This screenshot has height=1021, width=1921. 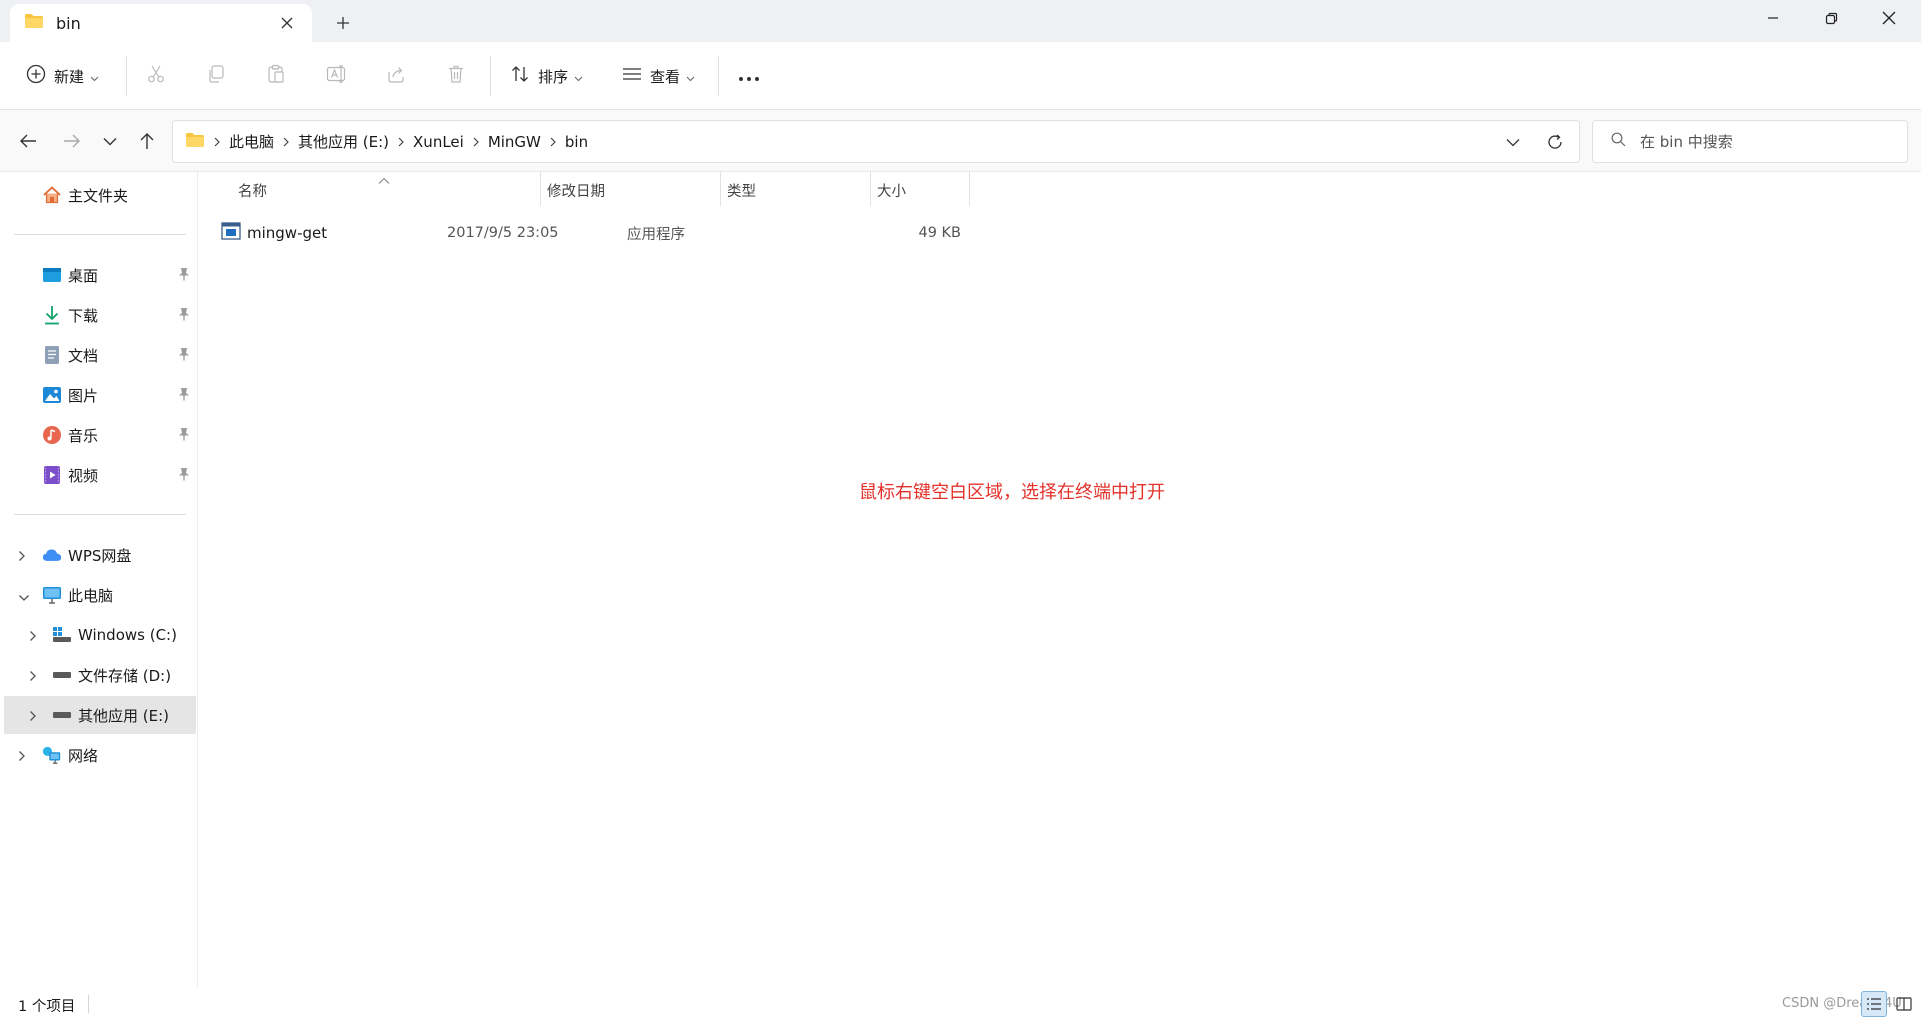 I want to click on file-row: mingw-get 2017/9/5 23:05 应用程序 49 KB, so click(x=695, y=233).